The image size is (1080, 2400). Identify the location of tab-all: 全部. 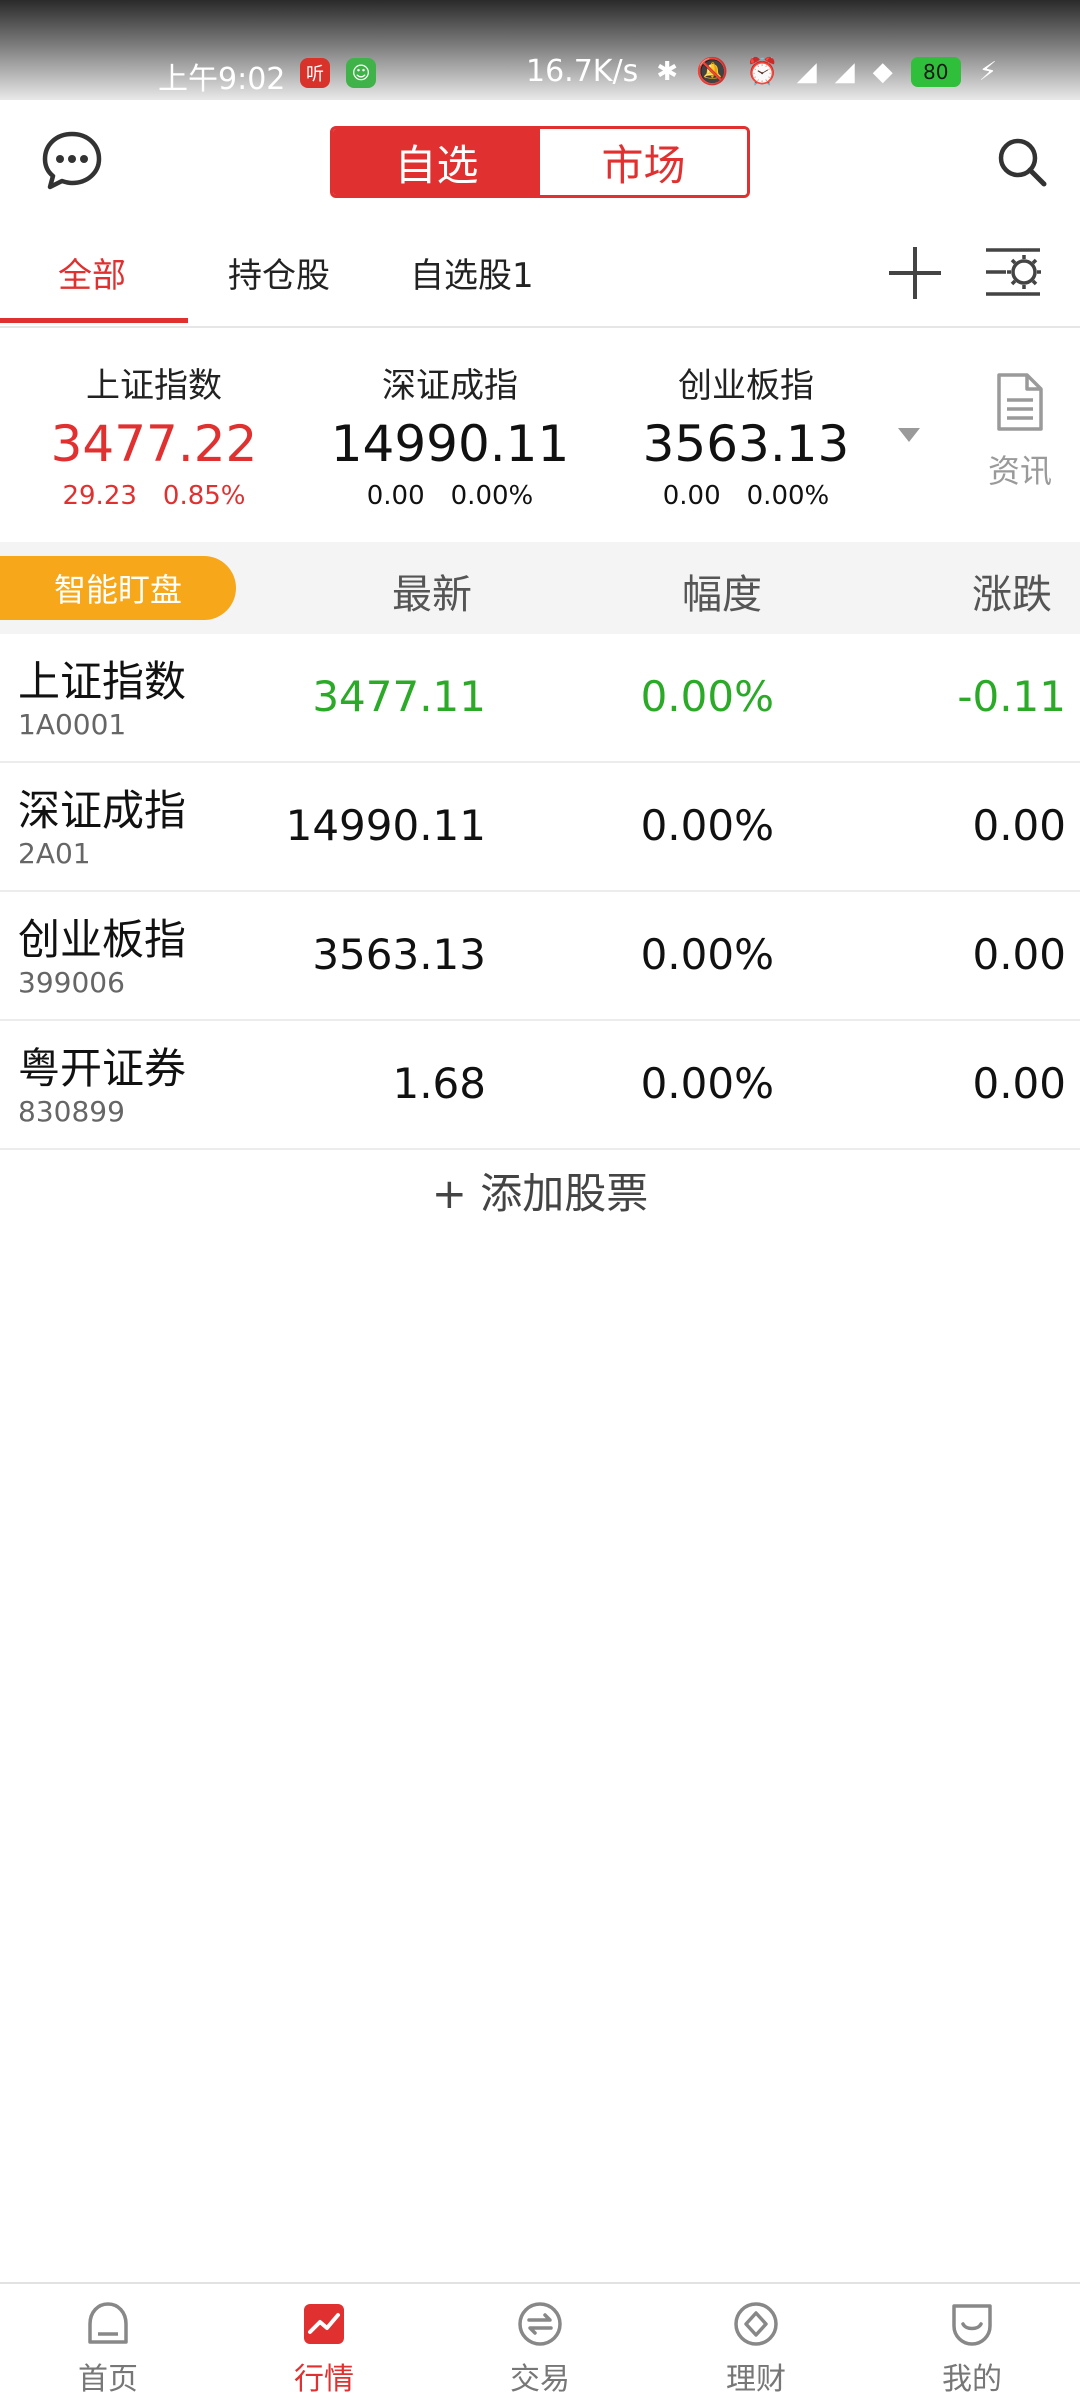
(92, 272).